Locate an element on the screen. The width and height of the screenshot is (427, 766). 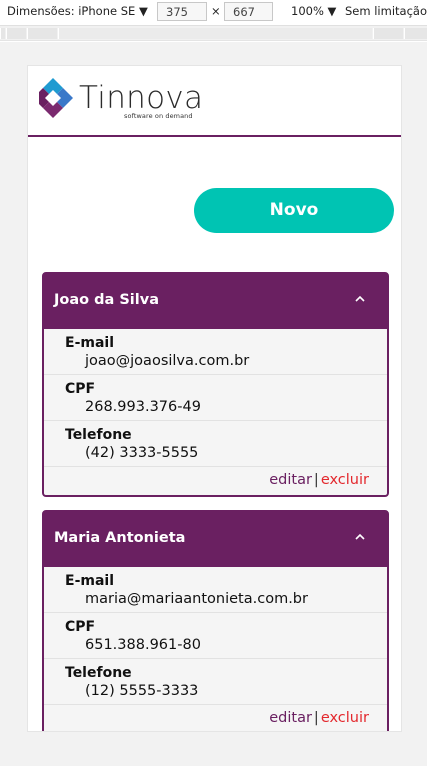
app-header: Tinnova software on demand is located at coordinates (214, 101).